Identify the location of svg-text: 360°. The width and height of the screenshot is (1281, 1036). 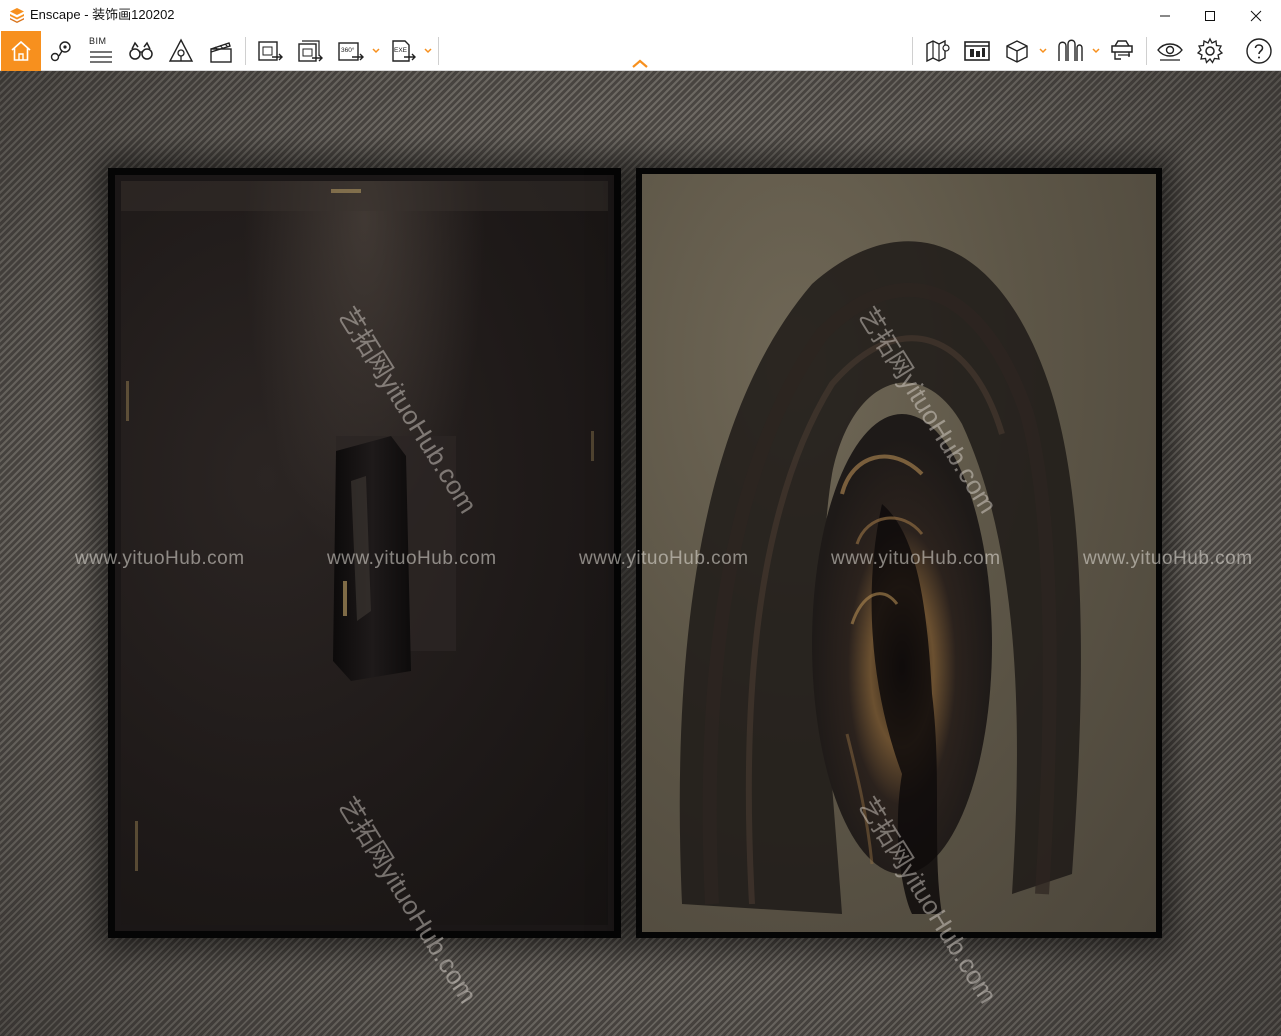
(348, 50).